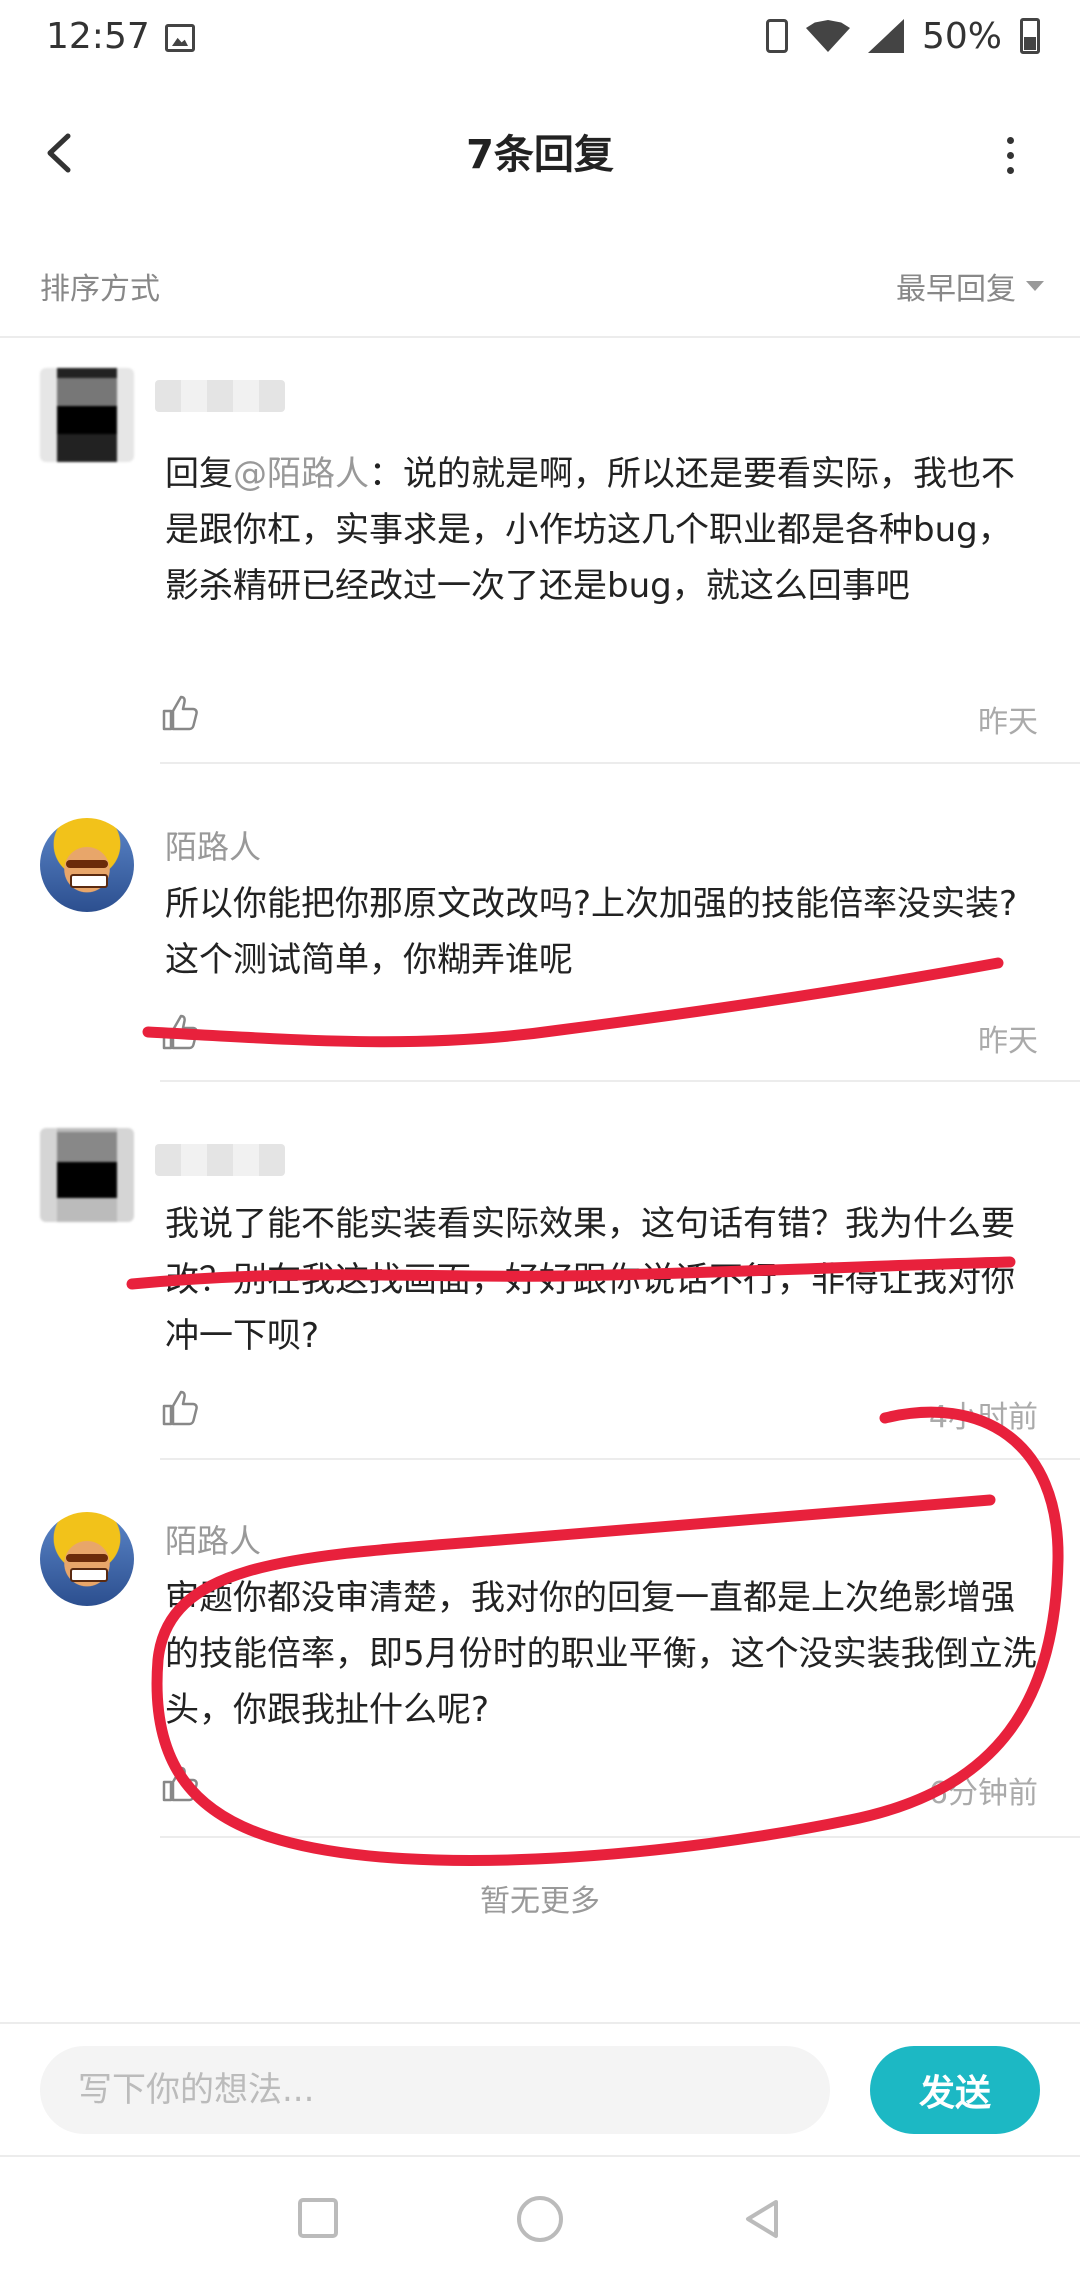 The height and width of the screenshot is (2280, 1080). Describe the element at coordinates (180, 38) in the screenshot. I see `image-notification-icon` at that location.